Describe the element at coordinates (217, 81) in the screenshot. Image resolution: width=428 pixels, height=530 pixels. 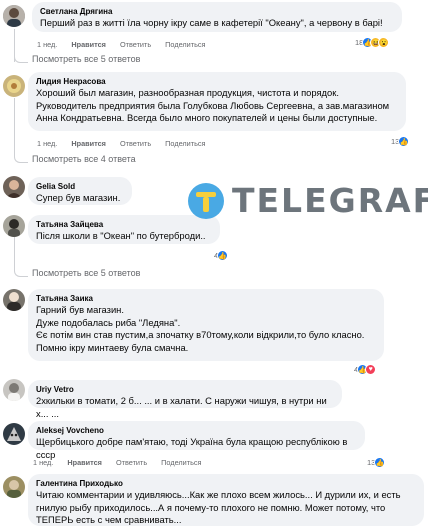
I see `comment-author: Лидия Некрасова` at that location.